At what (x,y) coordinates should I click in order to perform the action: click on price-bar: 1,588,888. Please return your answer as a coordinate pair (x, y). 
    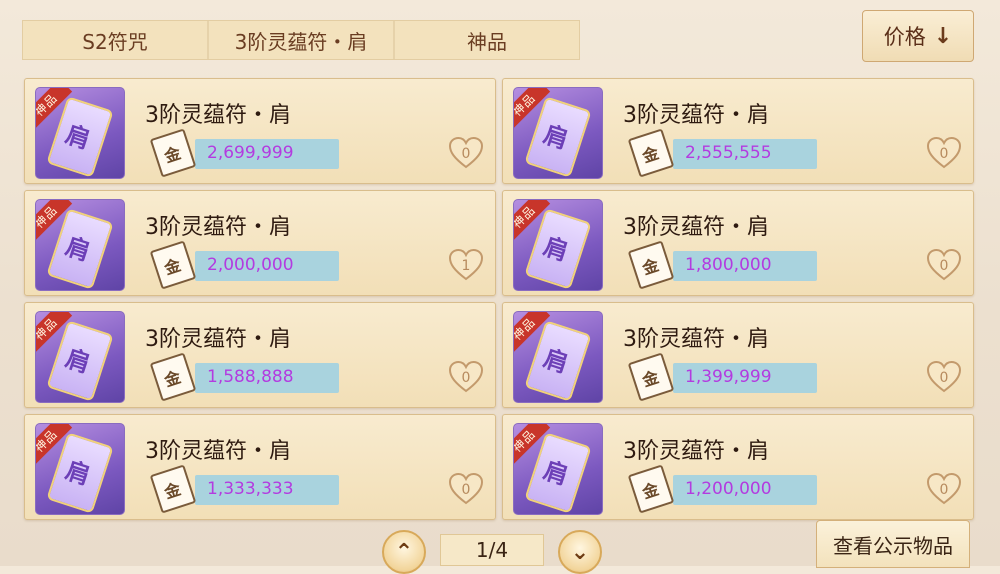
    Looking at the image, I should click on (267, 378).